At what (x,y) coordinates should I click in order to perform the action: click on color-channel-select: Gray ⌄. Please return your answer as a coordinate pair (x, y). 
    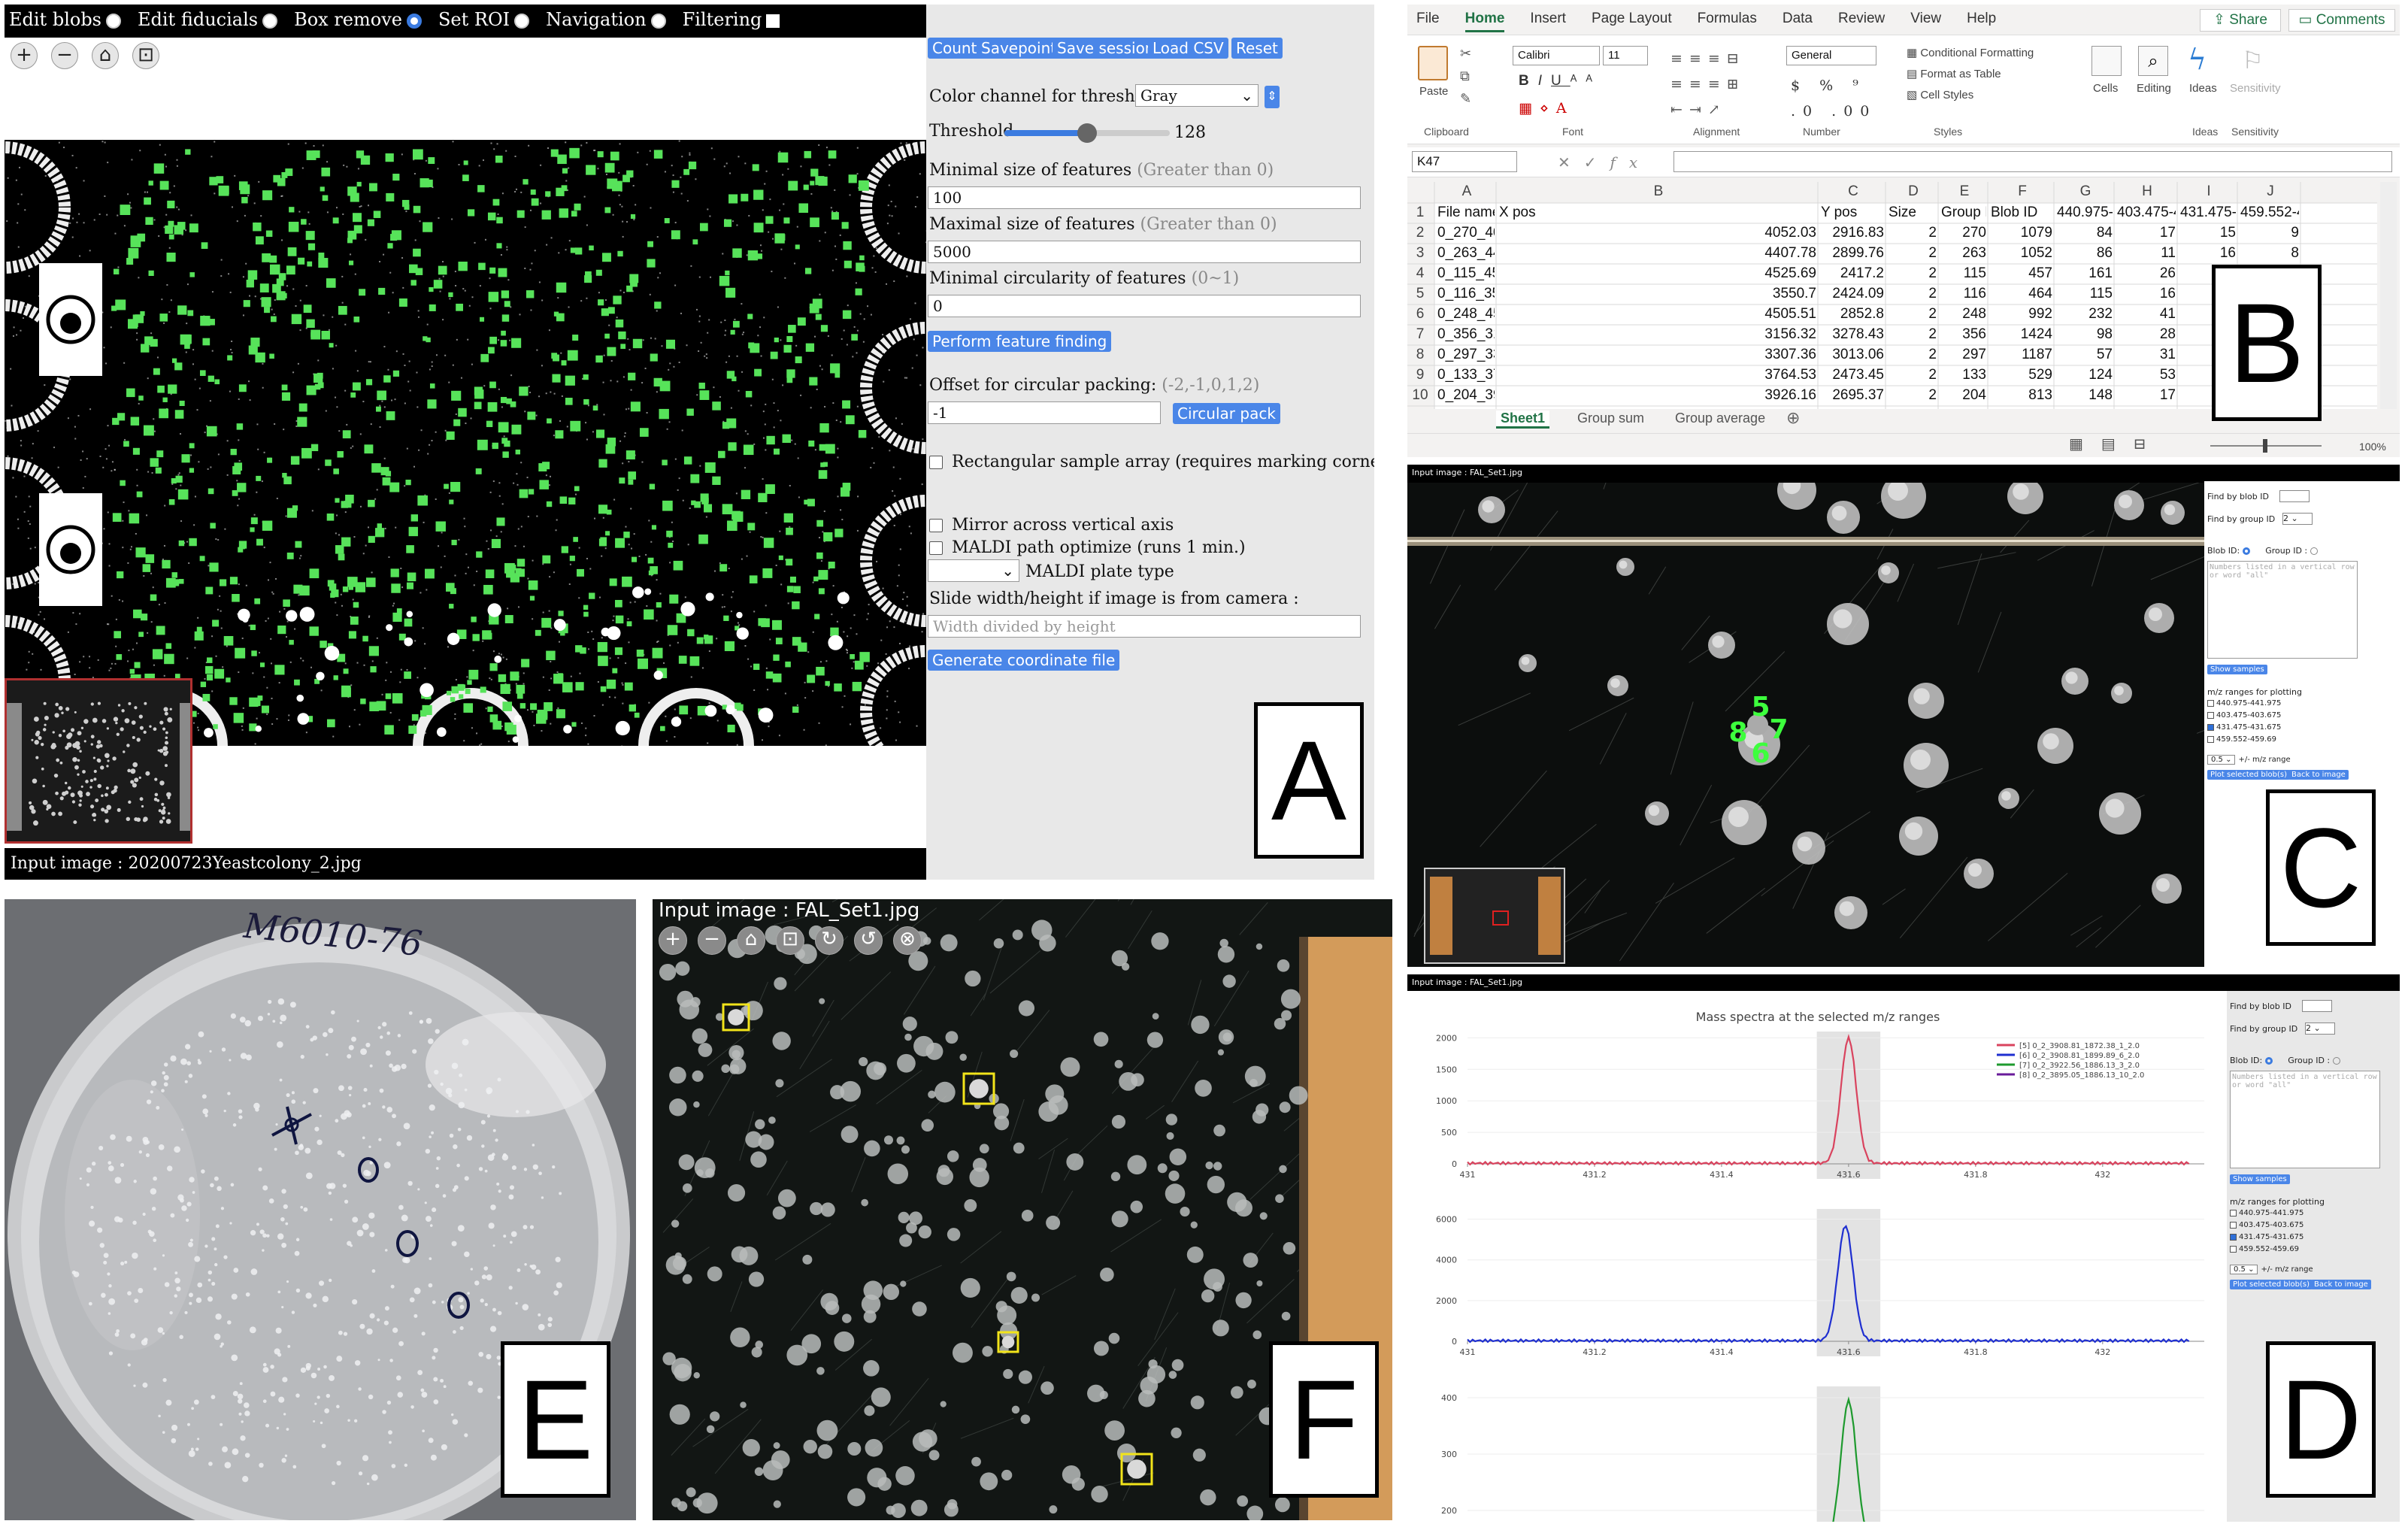
    Looking at the image, I should click on (1197, 95).